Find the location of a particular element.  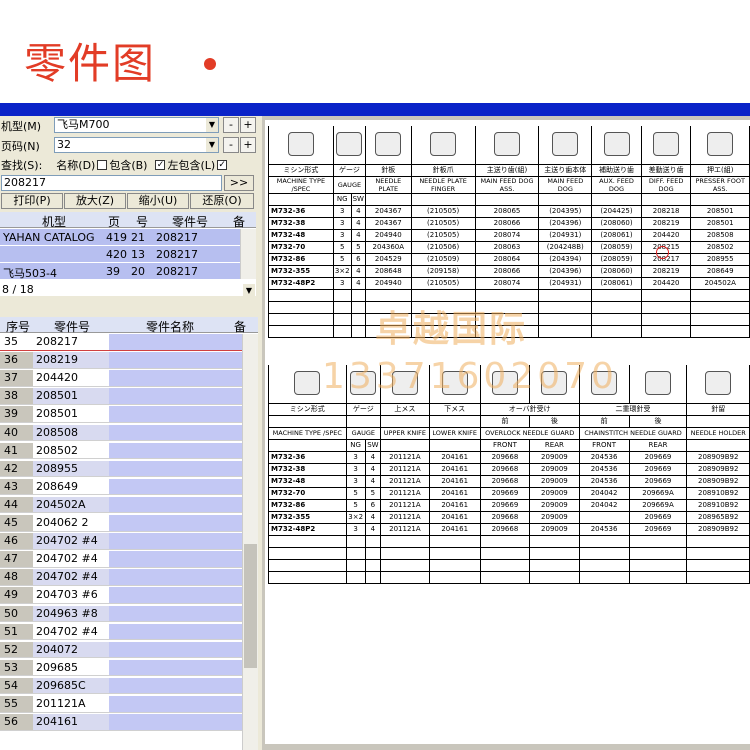

model-plus-button: + is located at coordinates (248, 125).